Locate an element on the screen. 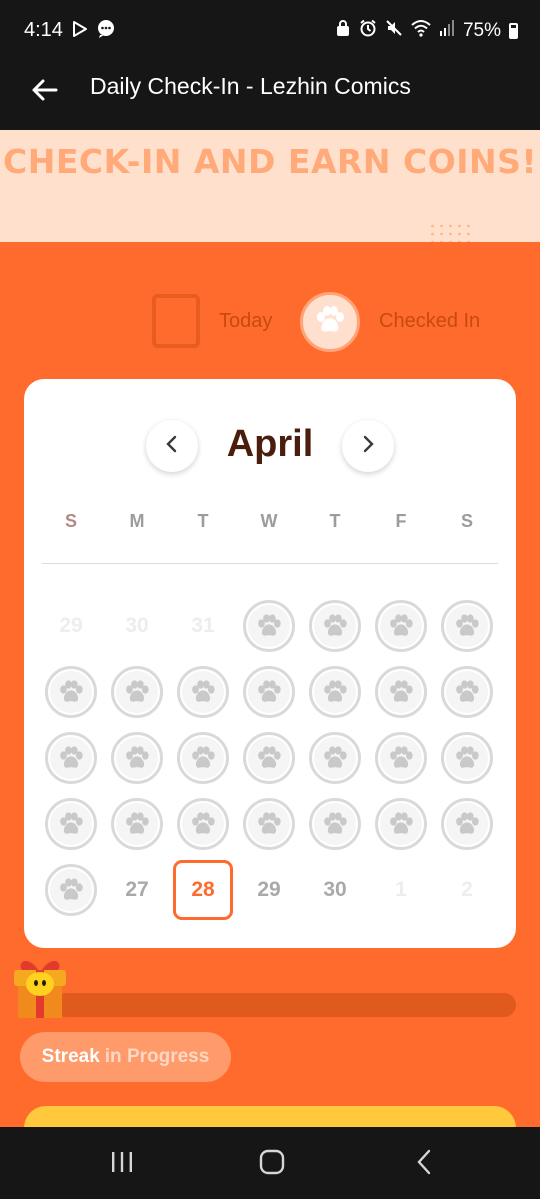 The height and width of the screenshot is (1199, 540). back-button is located at coordinates (44, 92).